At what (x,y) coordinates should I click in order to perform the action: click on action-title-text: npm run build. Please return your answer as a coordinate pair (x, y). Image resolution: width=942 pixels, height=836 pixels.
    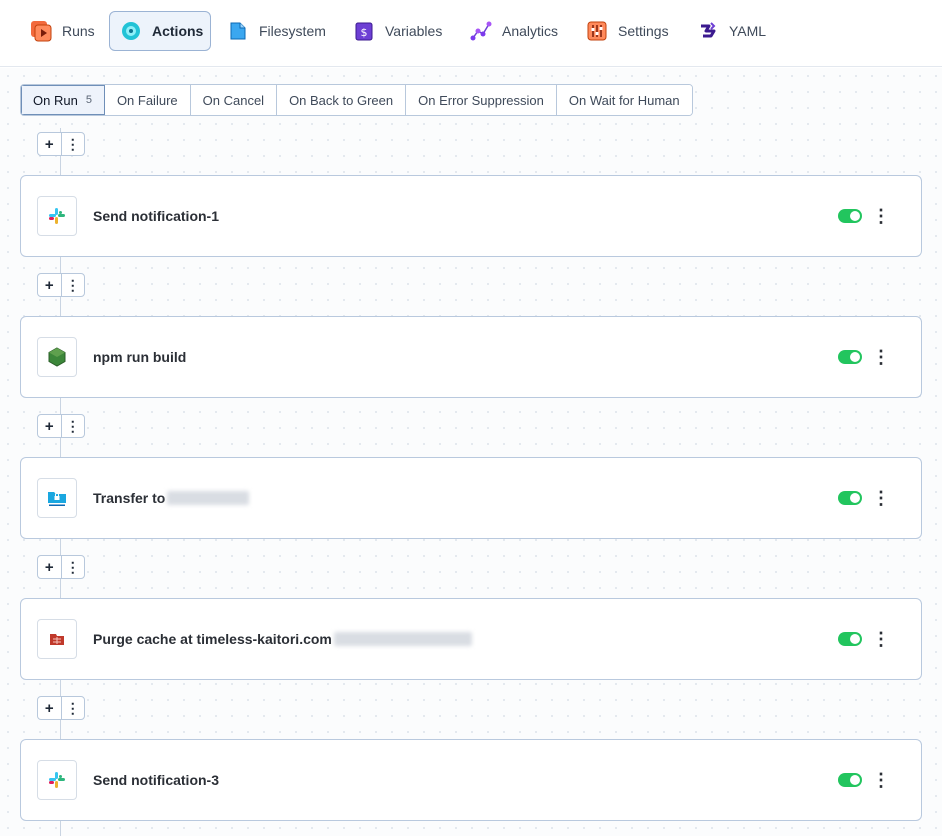
    Looking at the image, I should click on (140, 357).